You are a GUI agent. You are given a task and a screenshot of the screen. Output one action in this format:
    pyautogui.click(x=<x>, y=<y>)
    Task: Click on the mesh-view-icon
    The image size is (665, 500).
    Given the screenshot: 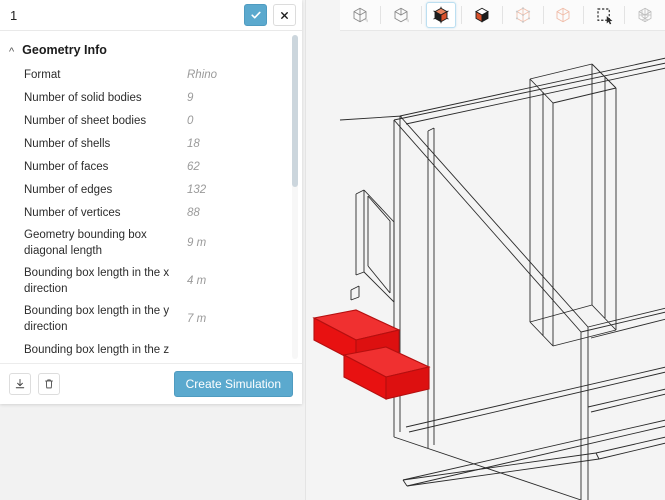 What is the action you would take?
    pyautogui.click(x=645, y=15)
    